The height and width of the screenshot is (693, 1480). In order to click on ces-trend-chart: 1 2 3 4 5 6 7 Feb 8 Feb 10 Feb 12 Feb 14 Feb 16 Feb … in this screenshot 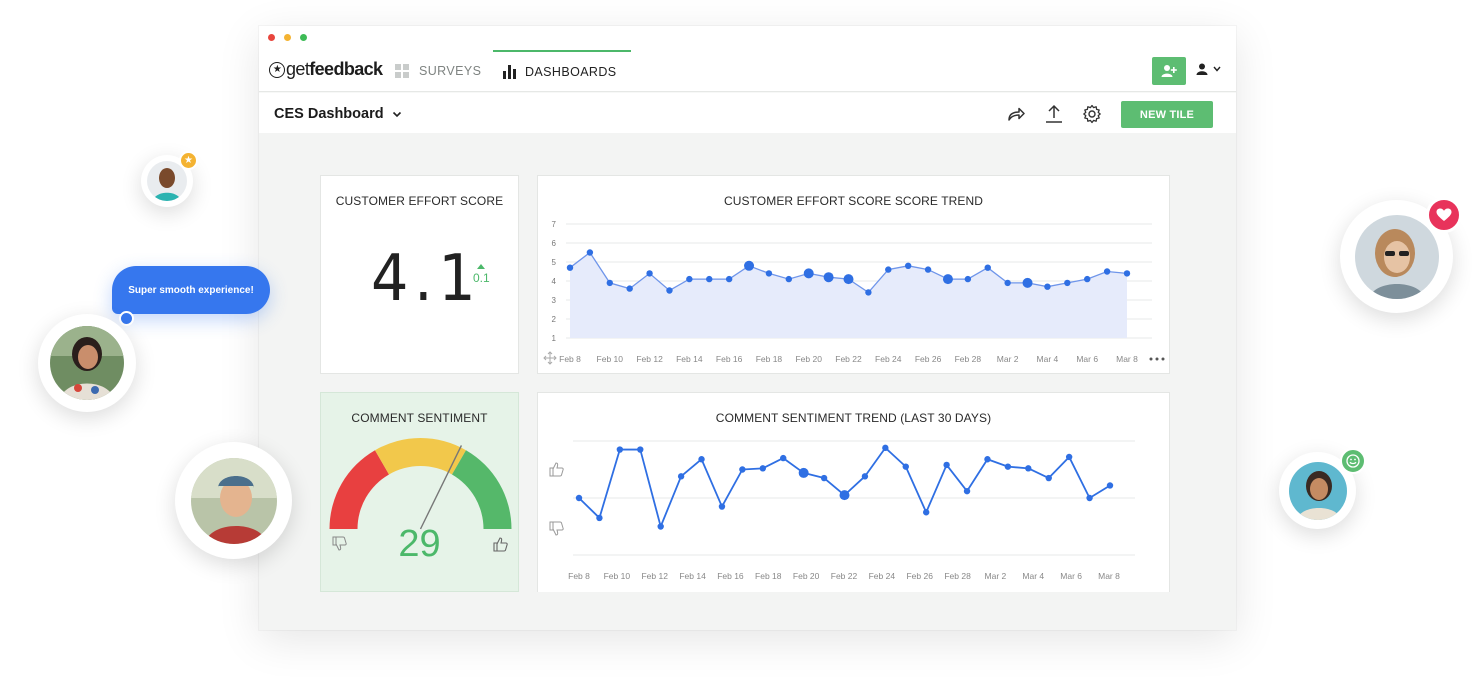, I will do `click(852, 292)`.